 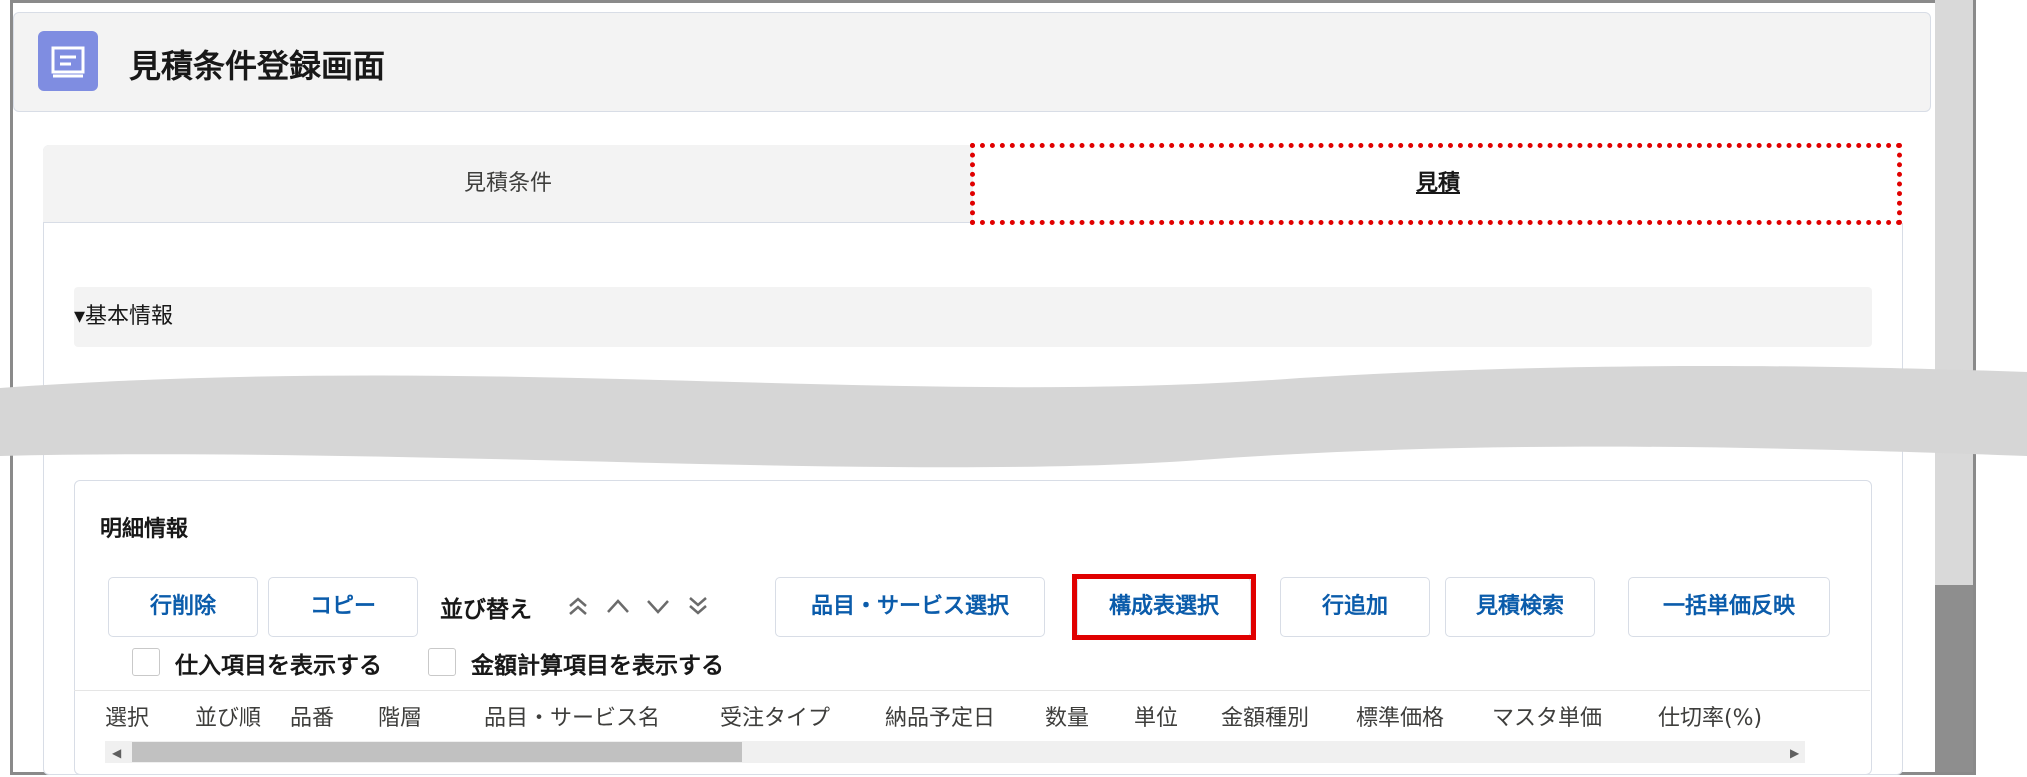 What do you see at coordinates (597, 666) in the screenshot?
I see `show-amount-calc-label: 金額計算項目を表示する` at bounding box center [597, 666].